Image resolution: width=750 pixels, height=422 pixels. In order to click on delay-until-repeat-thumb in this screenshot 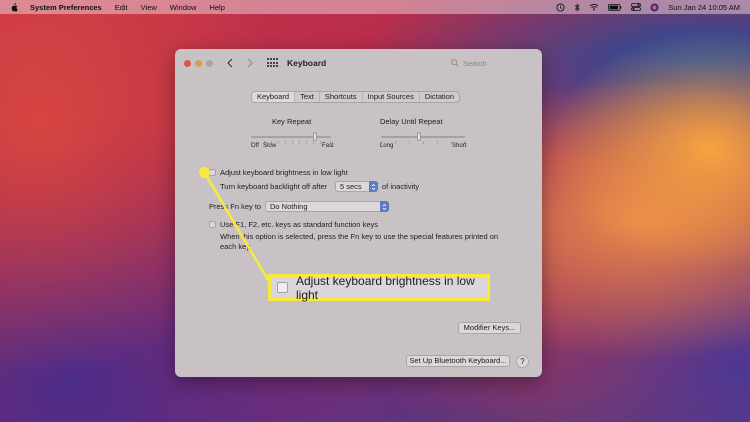, I will do `click(419, 136)`.